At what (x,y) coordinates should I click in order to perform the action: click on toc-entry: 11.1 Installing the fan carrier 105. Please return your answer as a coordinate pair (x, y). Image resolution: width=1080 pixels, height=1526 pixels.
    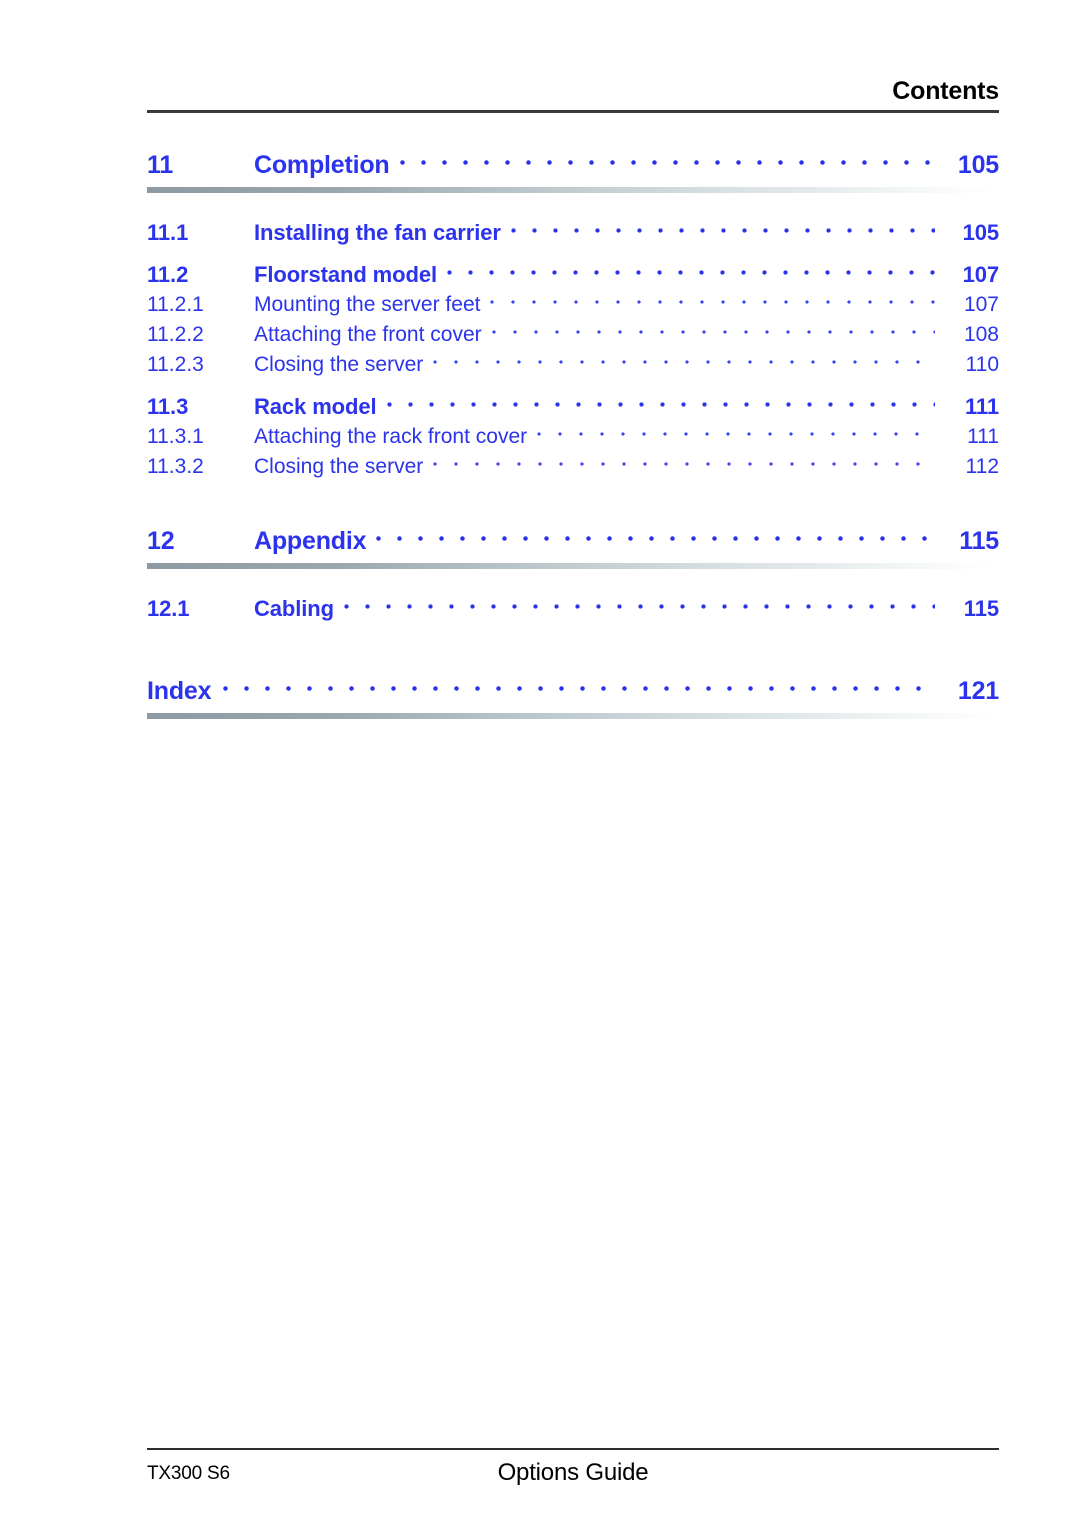
    Looking at the image, I should click on (573, 233).